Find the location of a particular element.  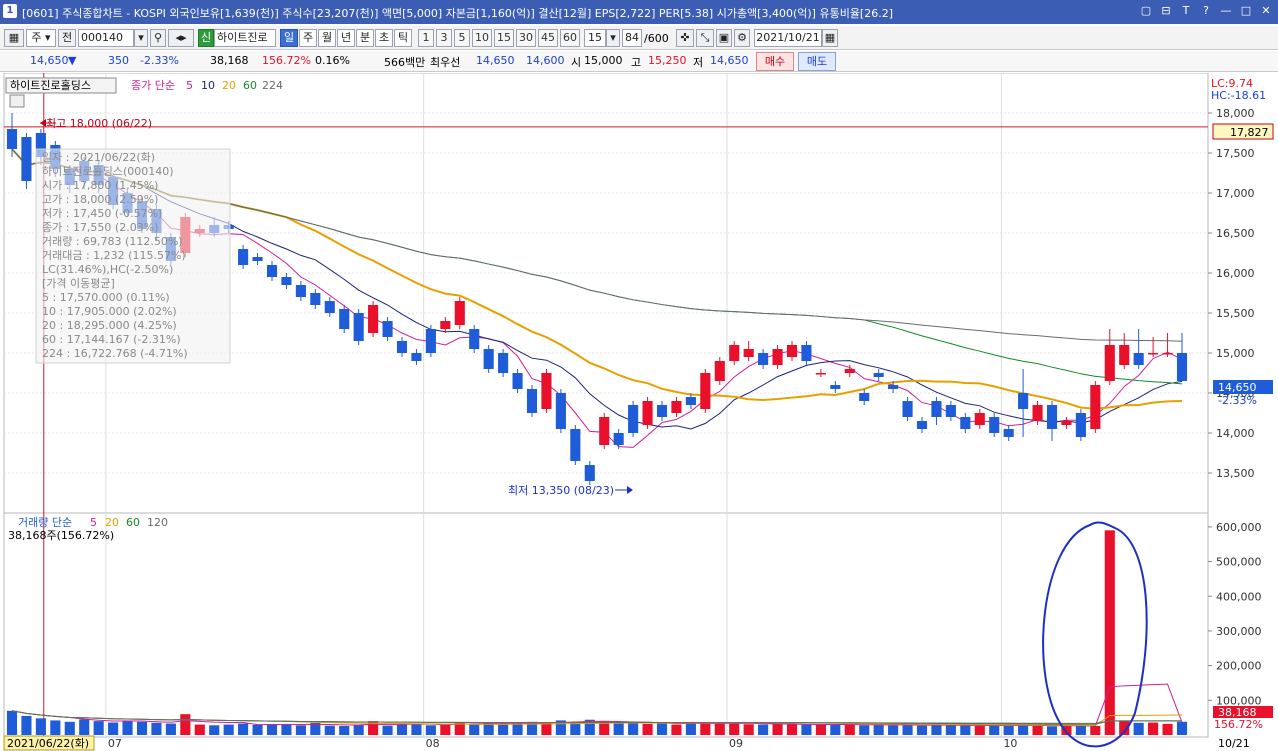

pin-icon: T is located at coordinates (1186, 11).